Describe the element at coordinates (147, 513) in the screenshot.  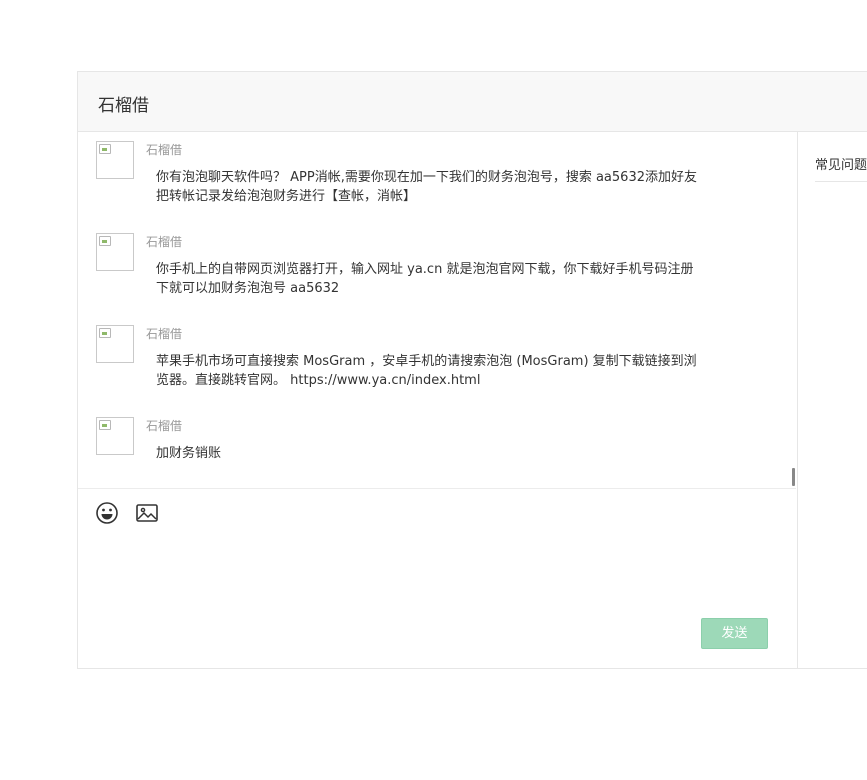
I see `image-icon` at that location.